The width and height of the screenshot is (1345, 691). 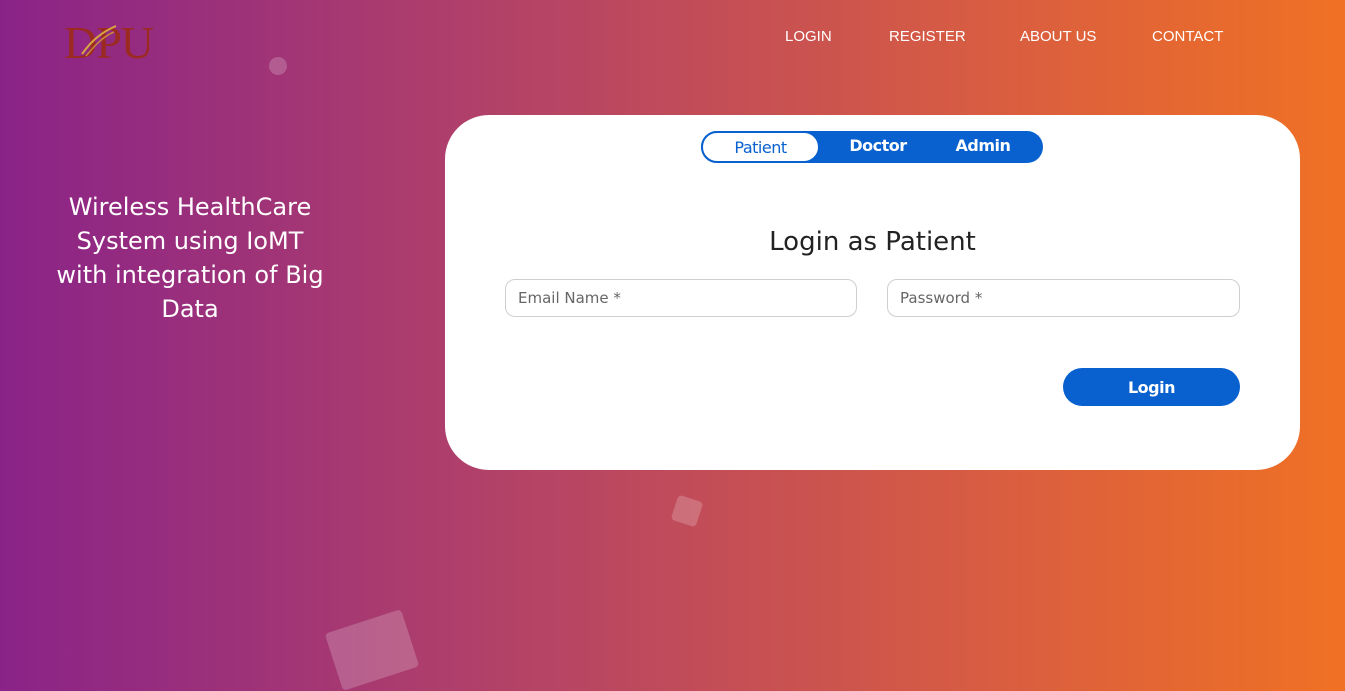 What do you see at coordinates (672, 37) in the screenshot?
I see `top-navigation: LOGIN REGISTER ABOUT US CONTACT` at bounding box center [672, 37].